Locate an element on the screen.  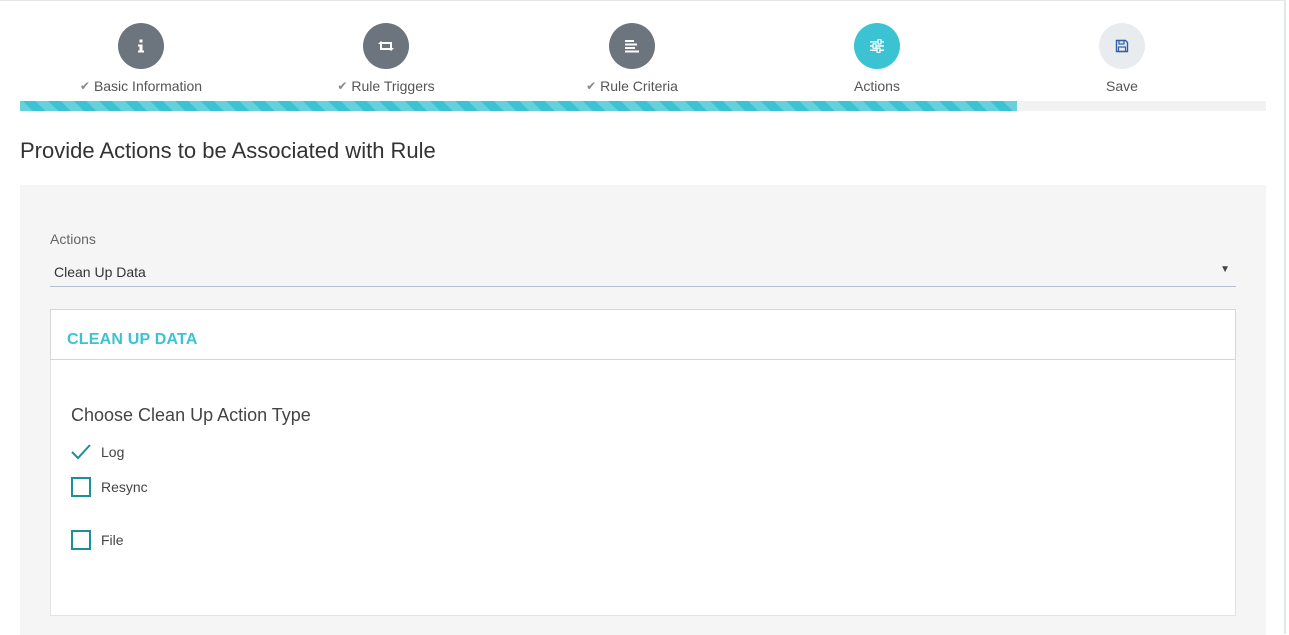
actions-select: Clean Up Data ▼ is located at coordinates (643, 272).